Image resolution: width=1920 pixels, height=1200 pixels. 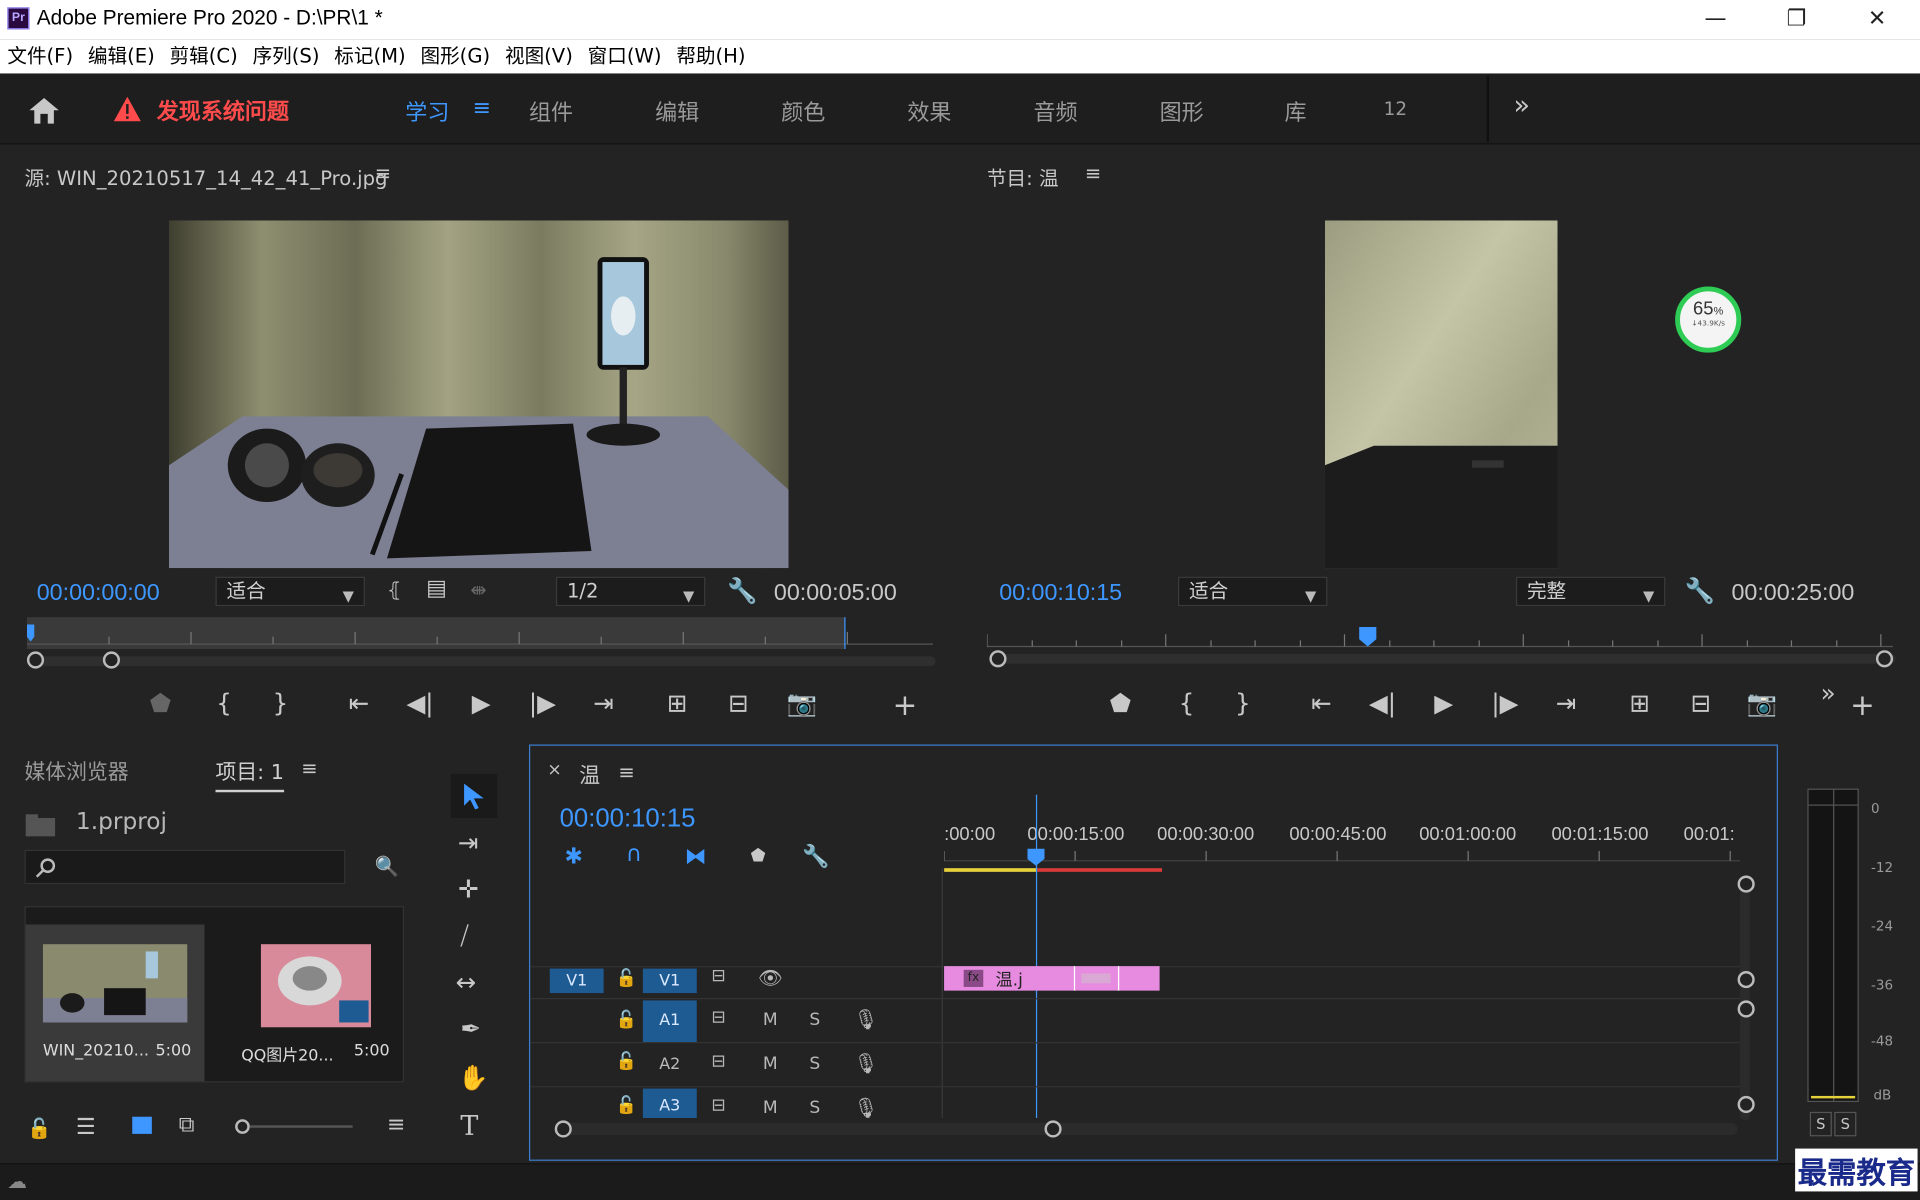 I want to click on restore-button: ❐, so click(x=1796, y=19).